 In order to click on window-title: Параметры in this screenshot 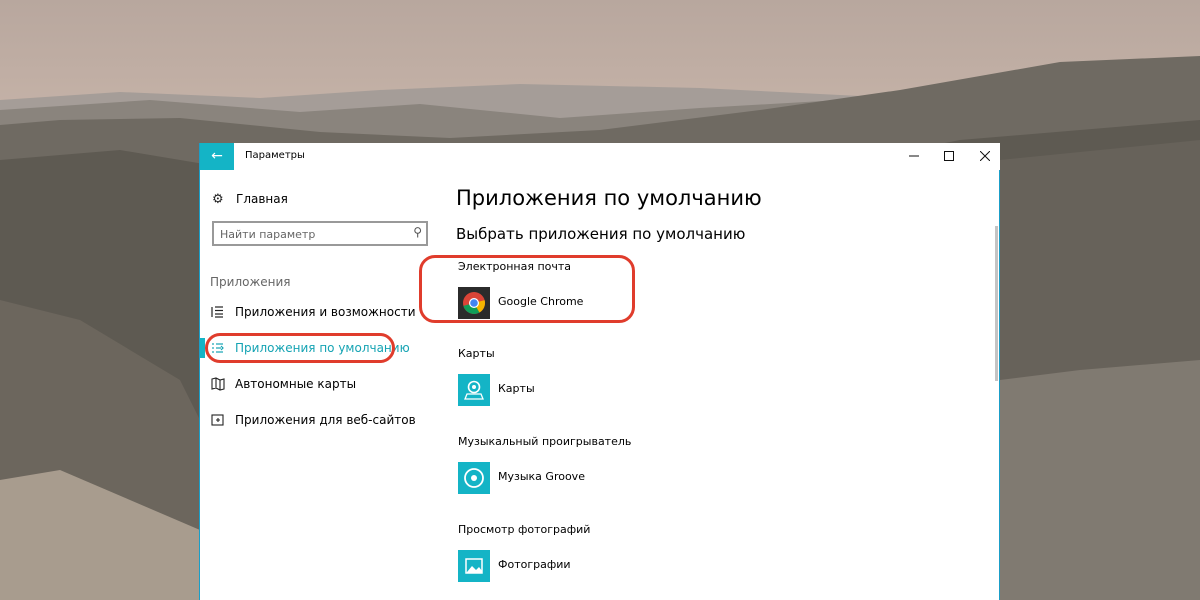, I will do `click(275, 155)`.